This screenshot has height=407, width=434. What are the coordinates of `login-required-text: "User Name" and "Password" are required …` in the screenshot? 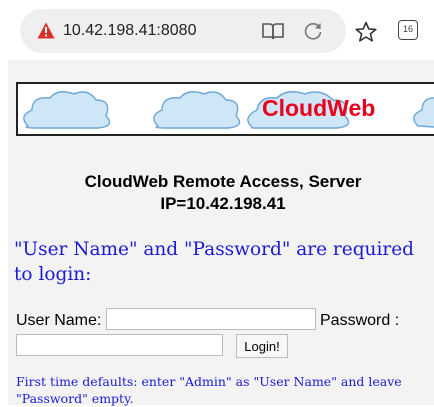 It's located at (214, 262).